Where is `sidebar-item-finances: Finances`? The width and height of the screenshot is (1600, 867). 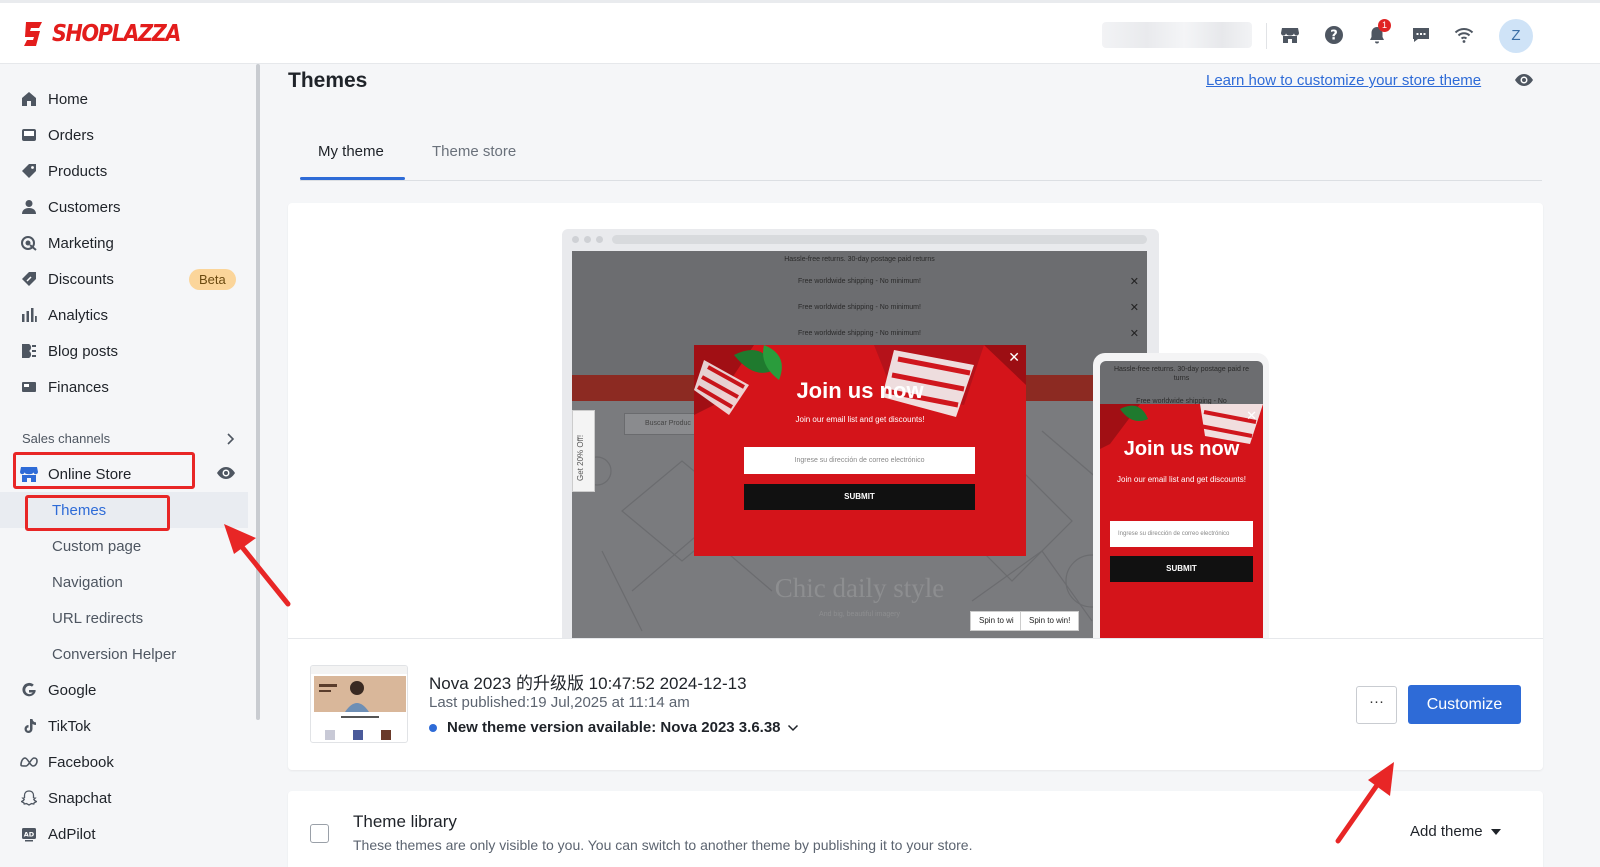 sidebar-item-finances: Finances is located at coordinates (124, 387).